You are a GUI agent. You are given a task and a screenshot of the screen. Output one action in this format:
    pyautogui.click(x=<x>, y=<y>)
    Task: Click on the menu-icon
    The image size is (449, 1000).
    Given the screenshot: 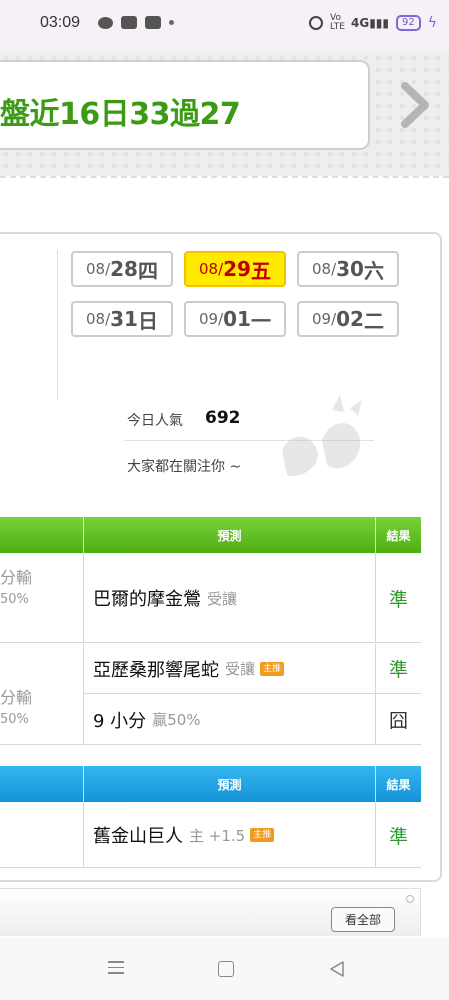 What is the action you would take?
    pyautogui.click(x=116, y=968)
    